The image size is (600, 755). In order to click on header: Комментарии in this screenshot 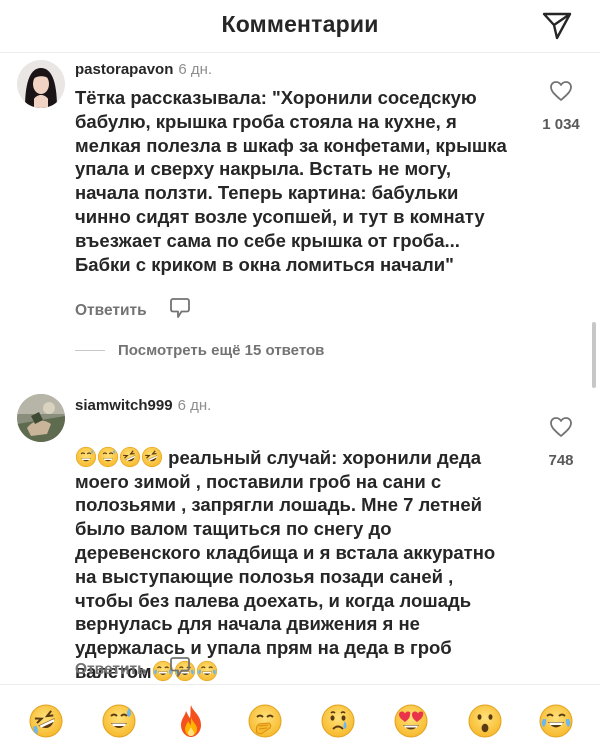, I will do `click(300, 26)`.